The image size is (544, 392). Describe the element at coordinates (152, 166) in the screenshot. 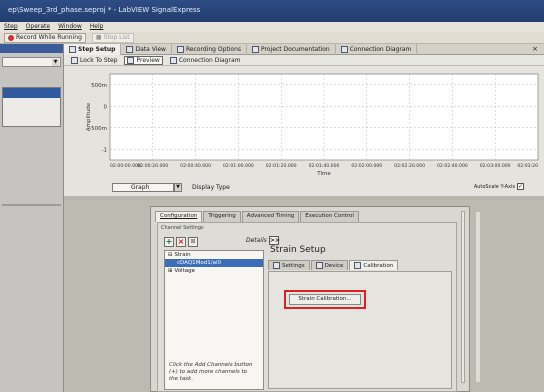

I see `x-tick-label: 02:00:20.000` at that location.